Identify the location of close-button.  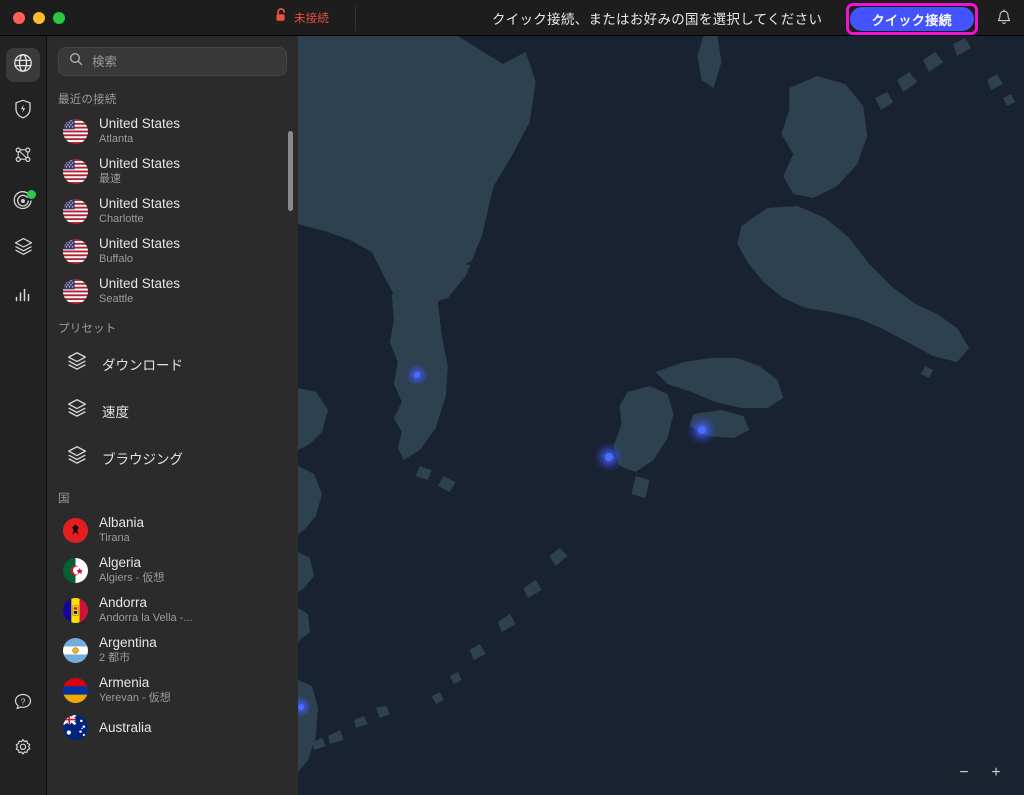
(19, 17).